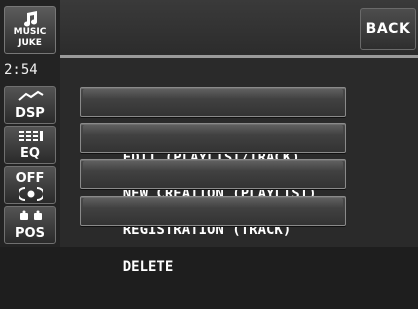  I want to click on surround-icon, so click(31, 194).